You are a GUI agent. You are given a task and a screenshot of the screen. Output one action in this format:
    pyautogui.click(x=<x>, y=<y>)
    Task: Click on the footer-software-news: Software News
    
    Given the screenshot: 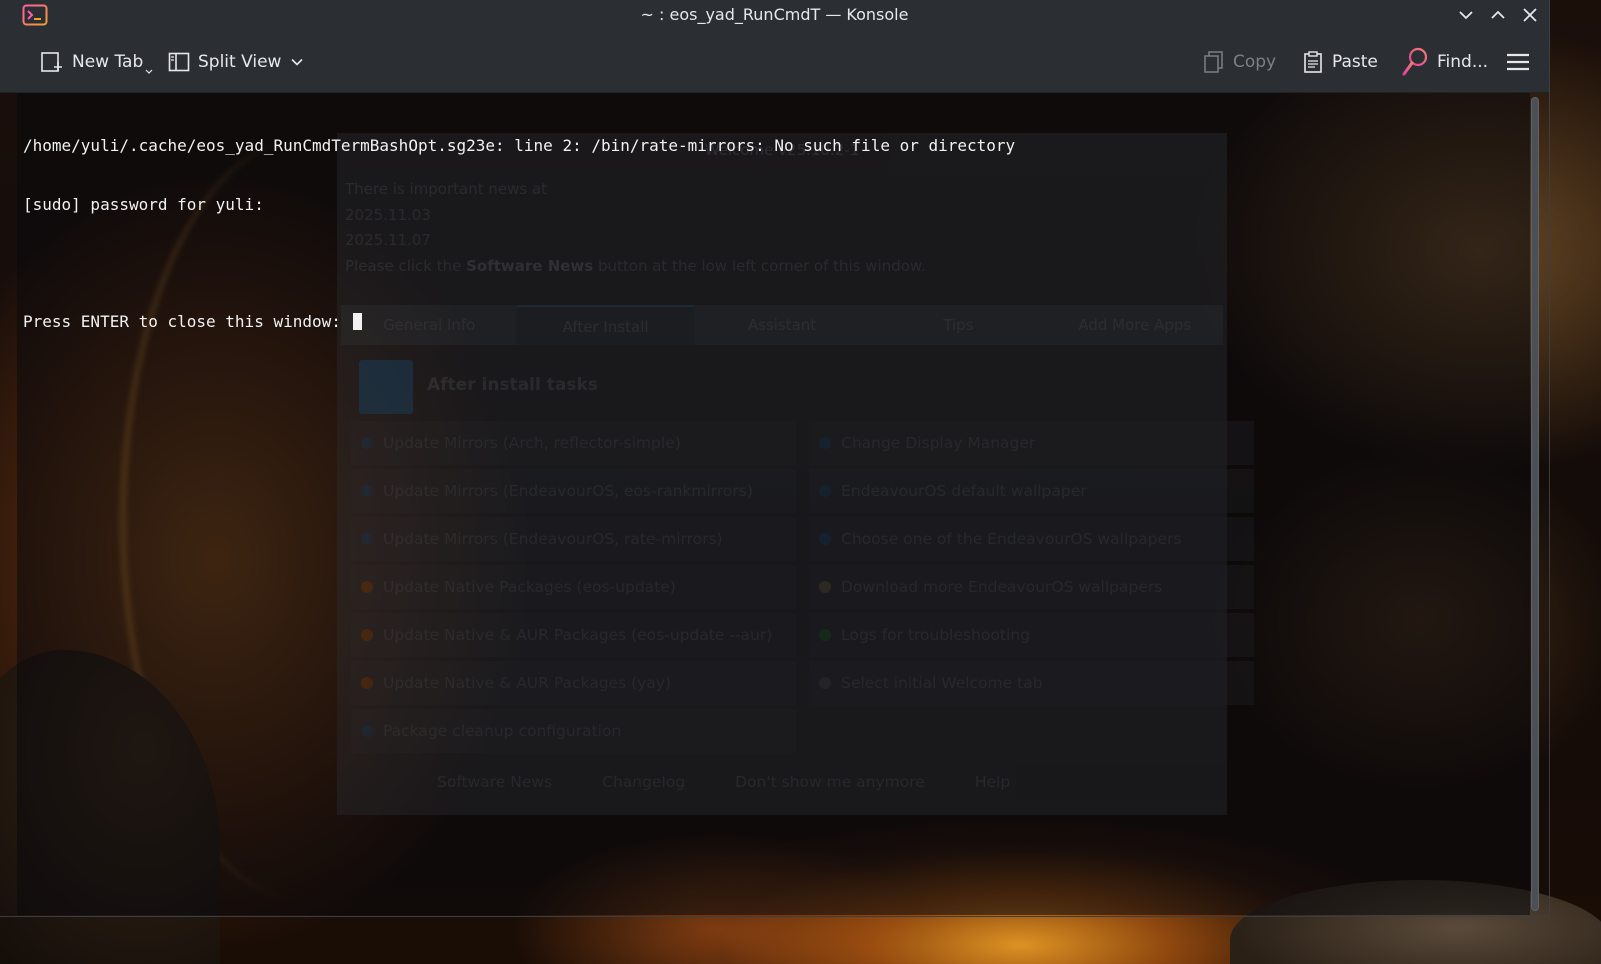 What is the action you would take?
    pyautogui.click(x=495, y=782)
    